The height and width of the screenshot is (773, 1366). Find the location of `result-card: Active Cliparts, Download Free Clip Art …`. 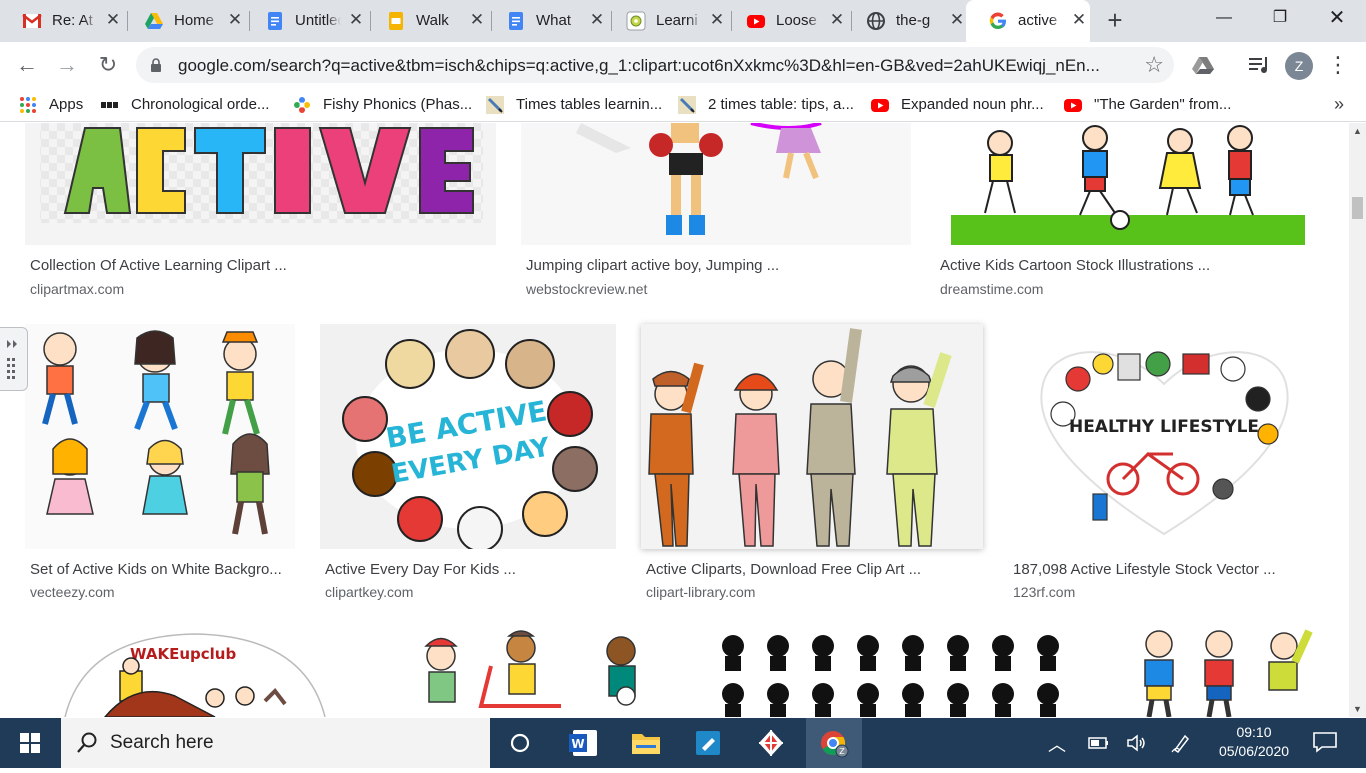

result-card: Active Cliparts, Download Free Clip Art … is located at coordinates (812, 464).